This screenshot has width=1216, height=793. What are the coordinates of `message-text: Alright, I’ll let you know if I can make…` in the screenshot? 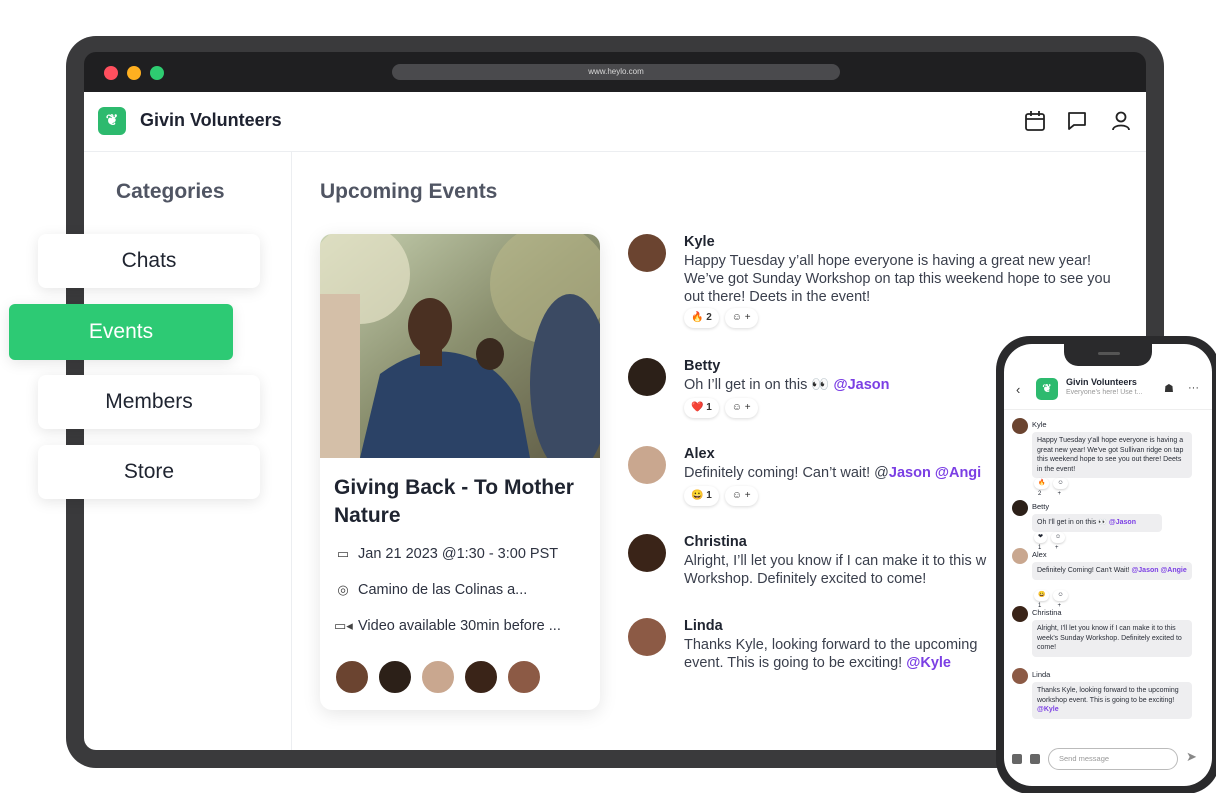 It's located at (835, 570).